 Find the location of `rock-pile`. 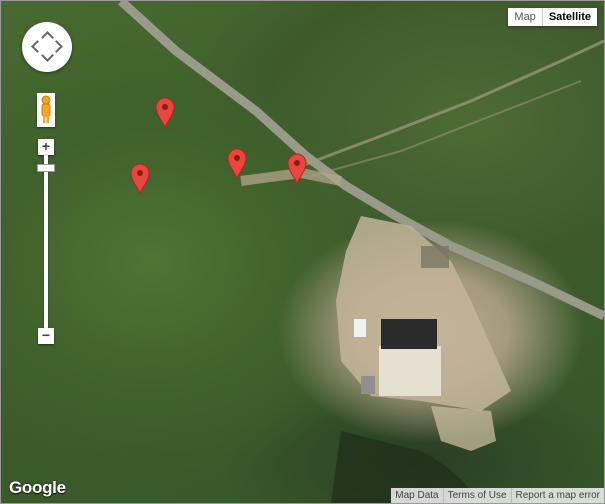

rock-pile is located at coordinates (435, 257).